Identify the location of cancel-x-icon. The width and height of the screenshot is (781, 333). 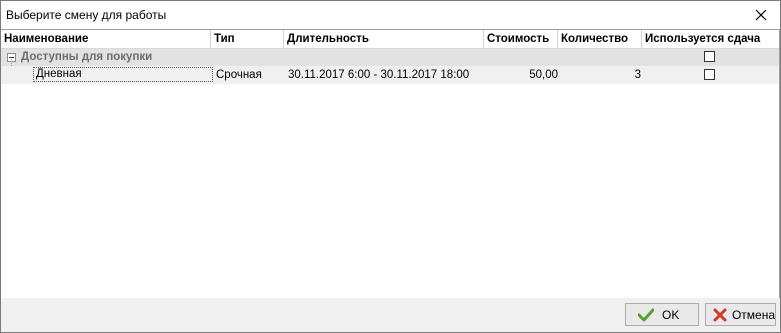
(720, 315).